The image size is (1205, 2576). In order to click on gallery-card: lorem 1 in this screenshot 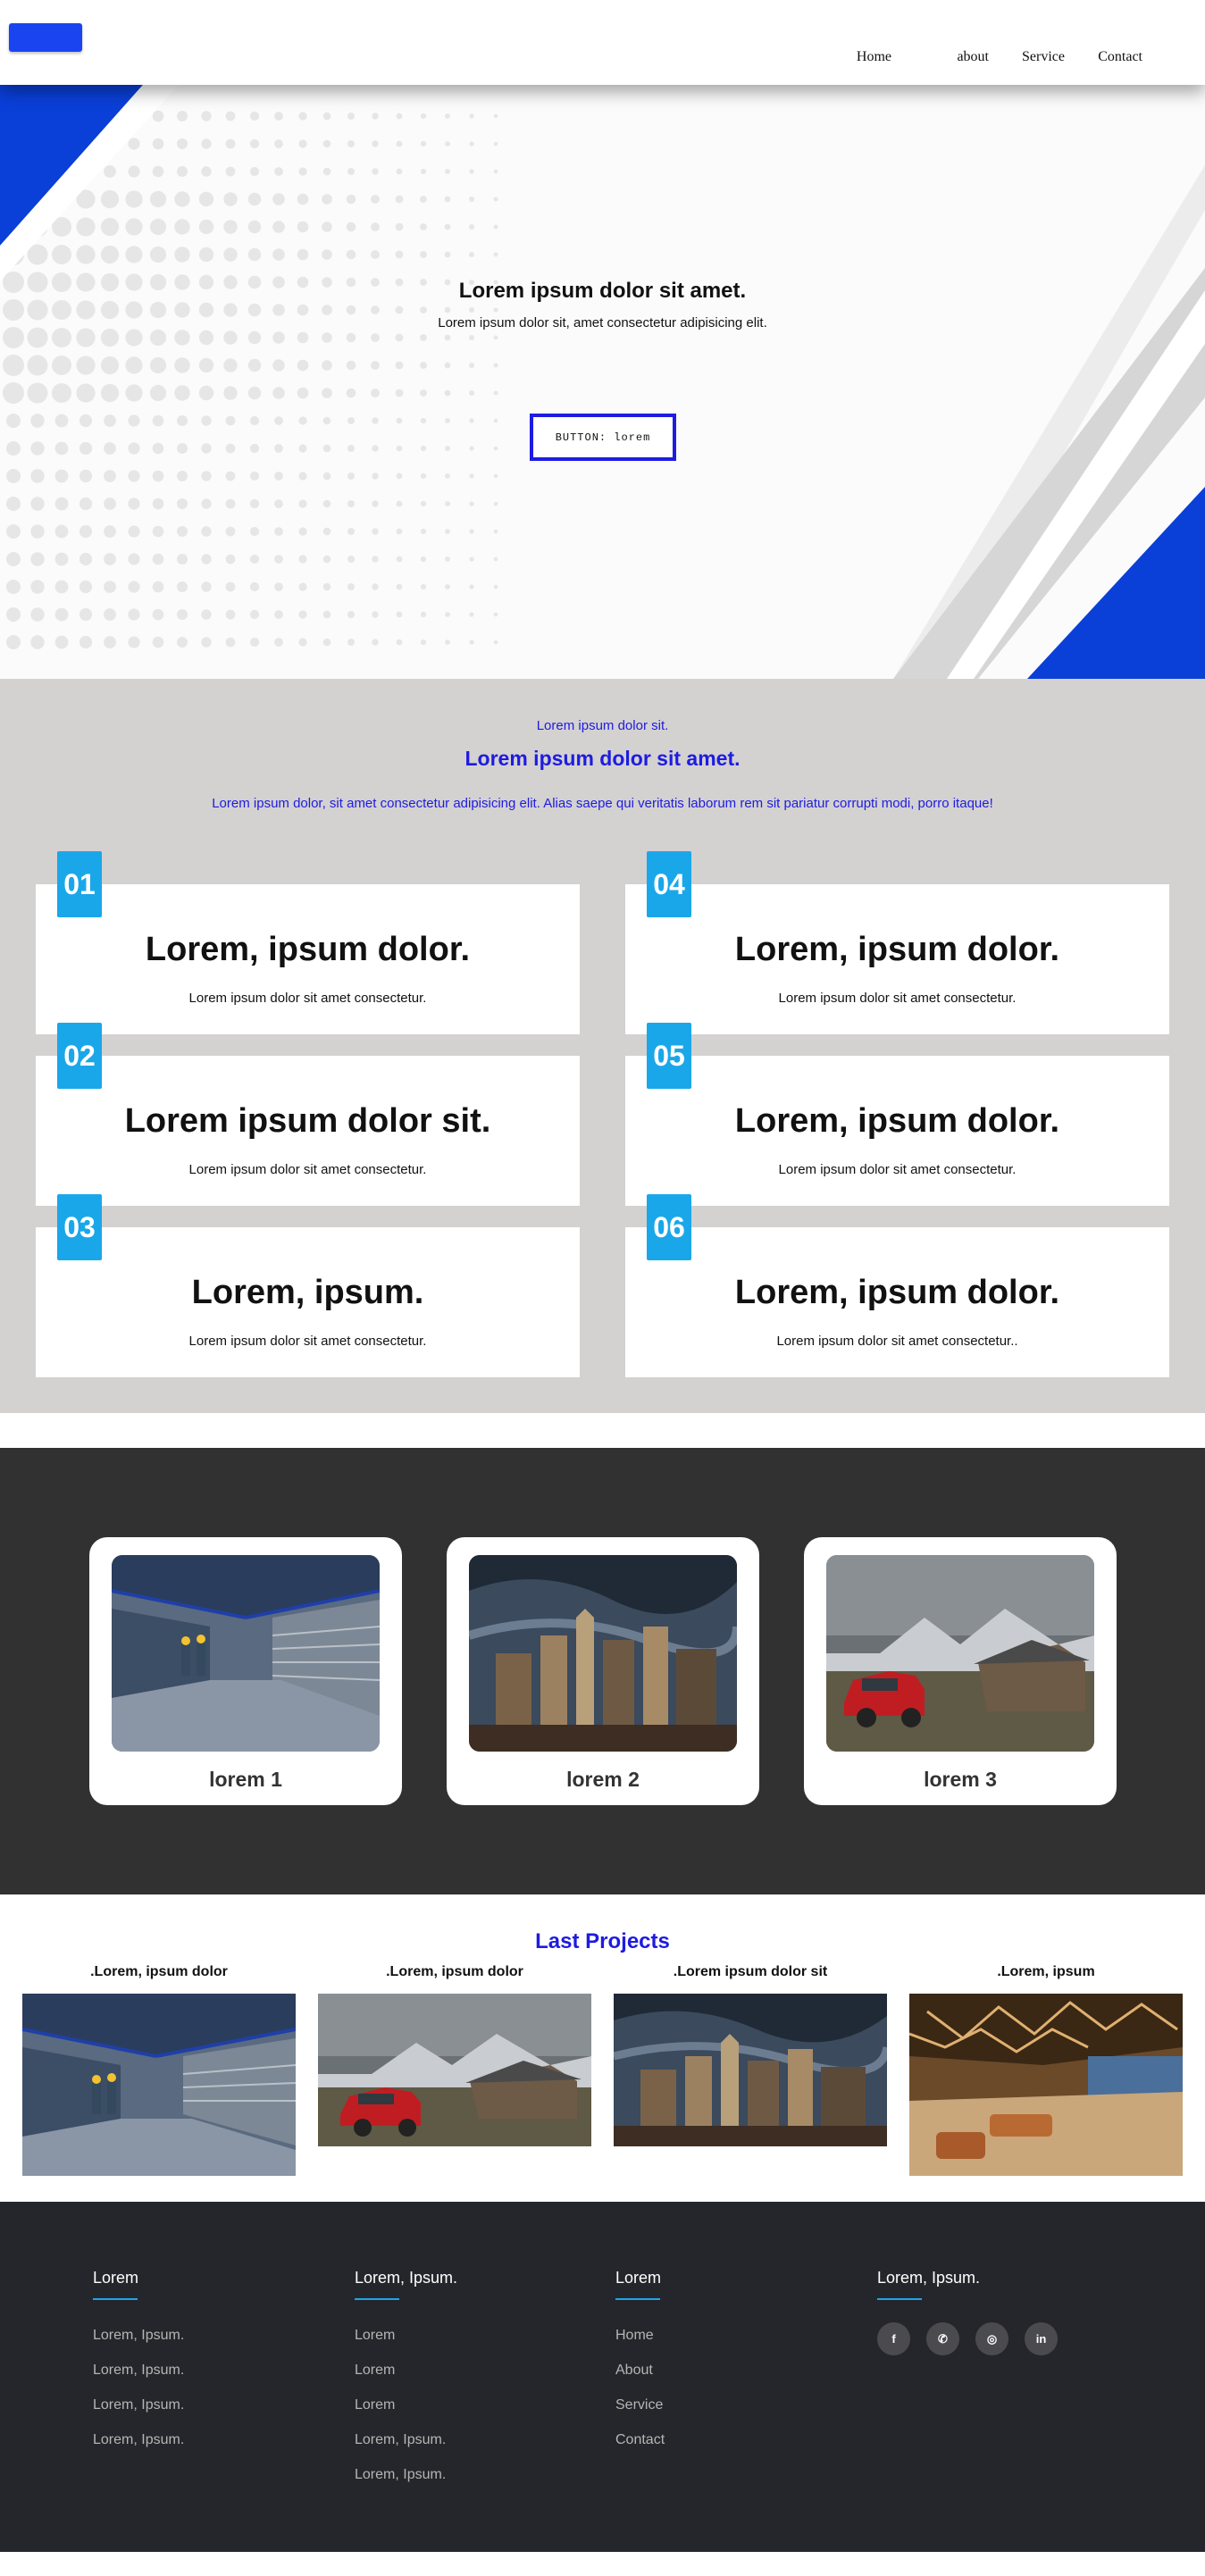, I will do `click(245, 1671)`.